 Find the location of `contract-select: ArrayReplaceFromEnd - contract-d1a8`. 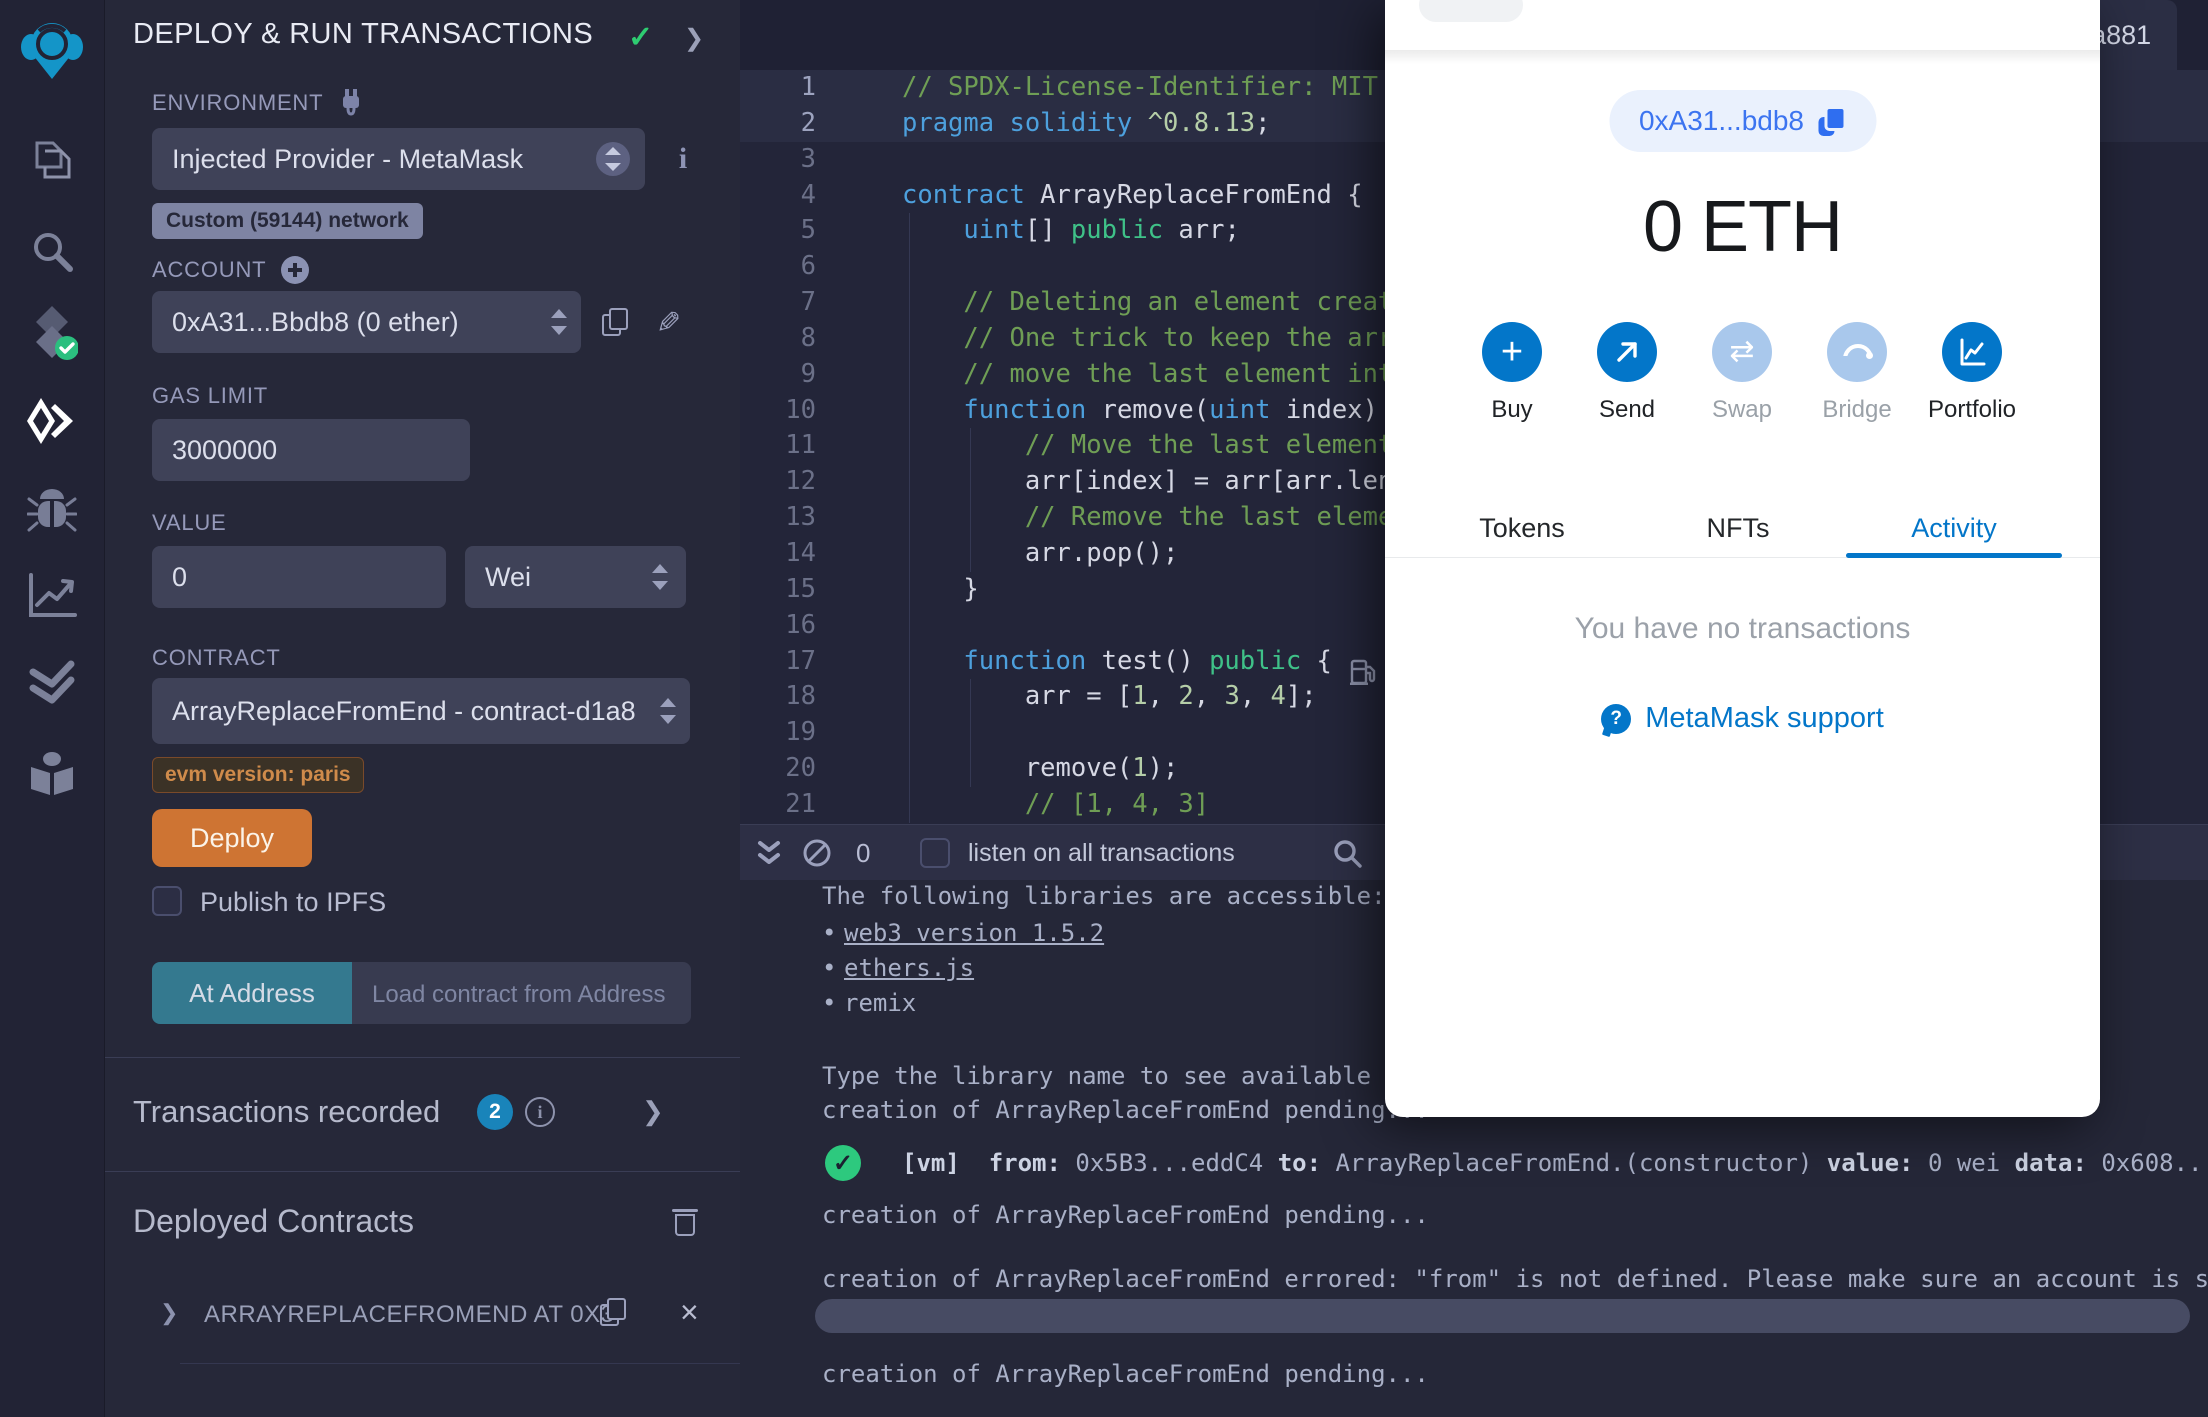

contract-select: ArrayReplaceFromEnd - contract-d1a8 is located at coordinates (421, 711).